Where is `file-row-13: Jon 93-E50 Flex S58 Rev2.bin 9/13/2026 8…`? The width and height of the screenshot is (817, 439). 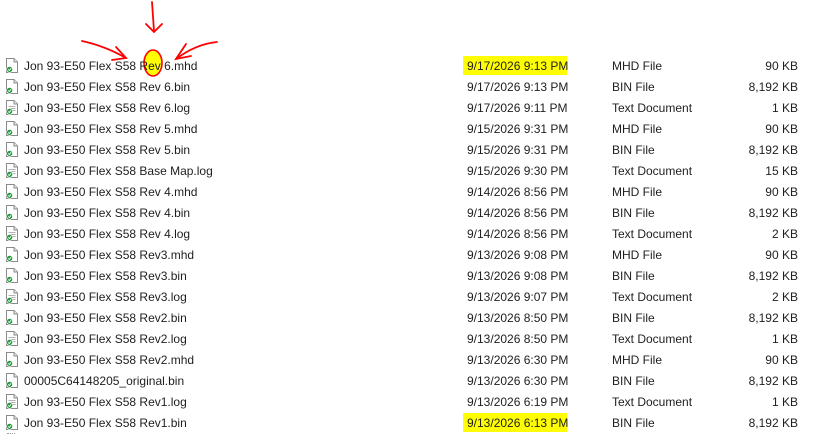
file-row-13: Jon 93-E50 Flex S58 Rev2.bin 9/13/2026 8… is located at coordinates (408, 317).